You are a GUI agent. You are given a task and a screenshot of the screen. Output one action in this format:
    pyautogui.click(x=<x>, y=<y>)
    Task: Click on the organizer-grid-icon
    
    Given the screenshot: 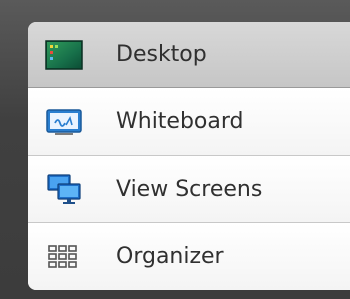 What is the action you would take?
    pyautogui.click(x=62, y=256)
    